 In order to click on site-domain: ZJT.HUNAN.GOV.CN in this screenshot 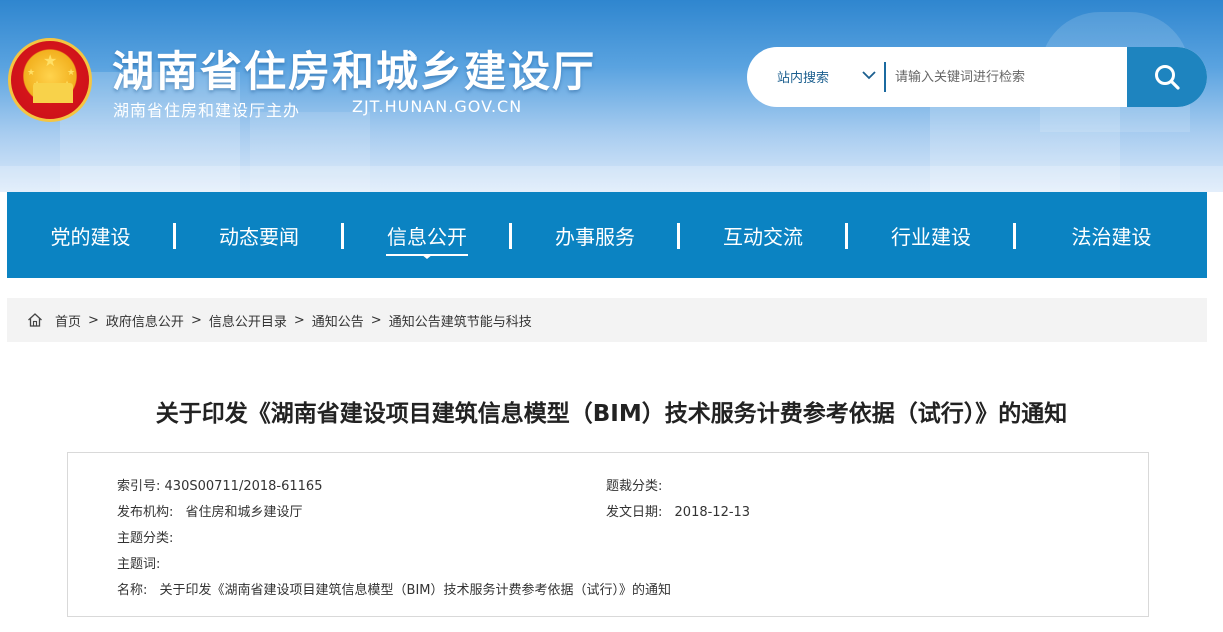, I will do `click(437, 106)`.